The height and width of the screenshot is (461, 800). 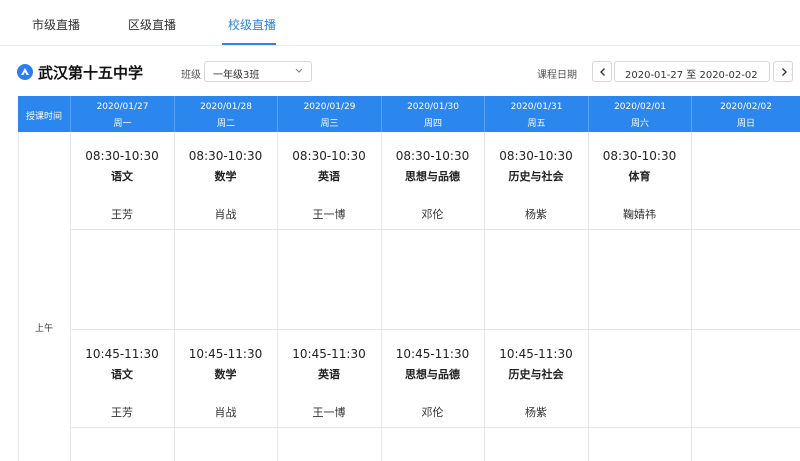 I want to click on course-cell: 08:30-10:30 英语 王一博, so click(x=329, y=185).